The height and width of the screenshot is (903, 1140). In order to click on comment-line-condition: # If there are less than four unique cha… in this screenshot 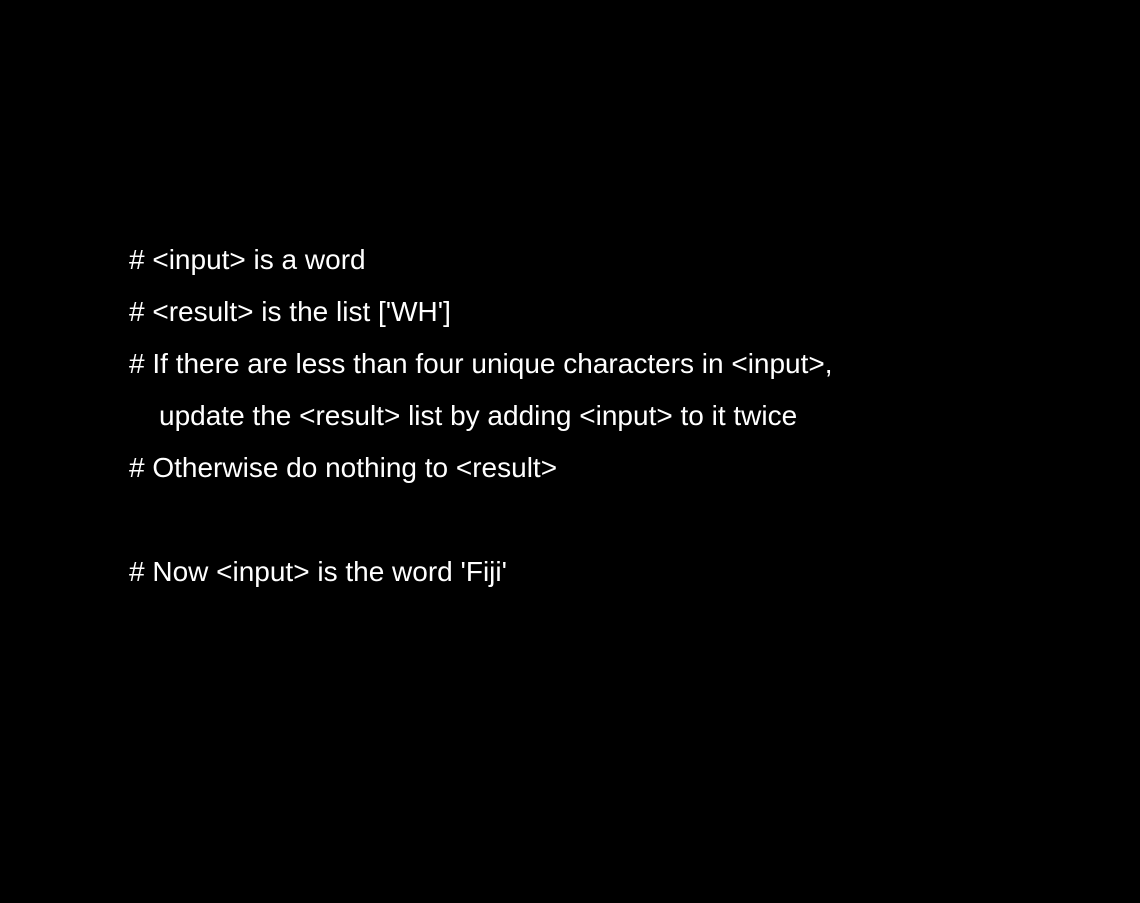, I will do `click(481, 363)`.